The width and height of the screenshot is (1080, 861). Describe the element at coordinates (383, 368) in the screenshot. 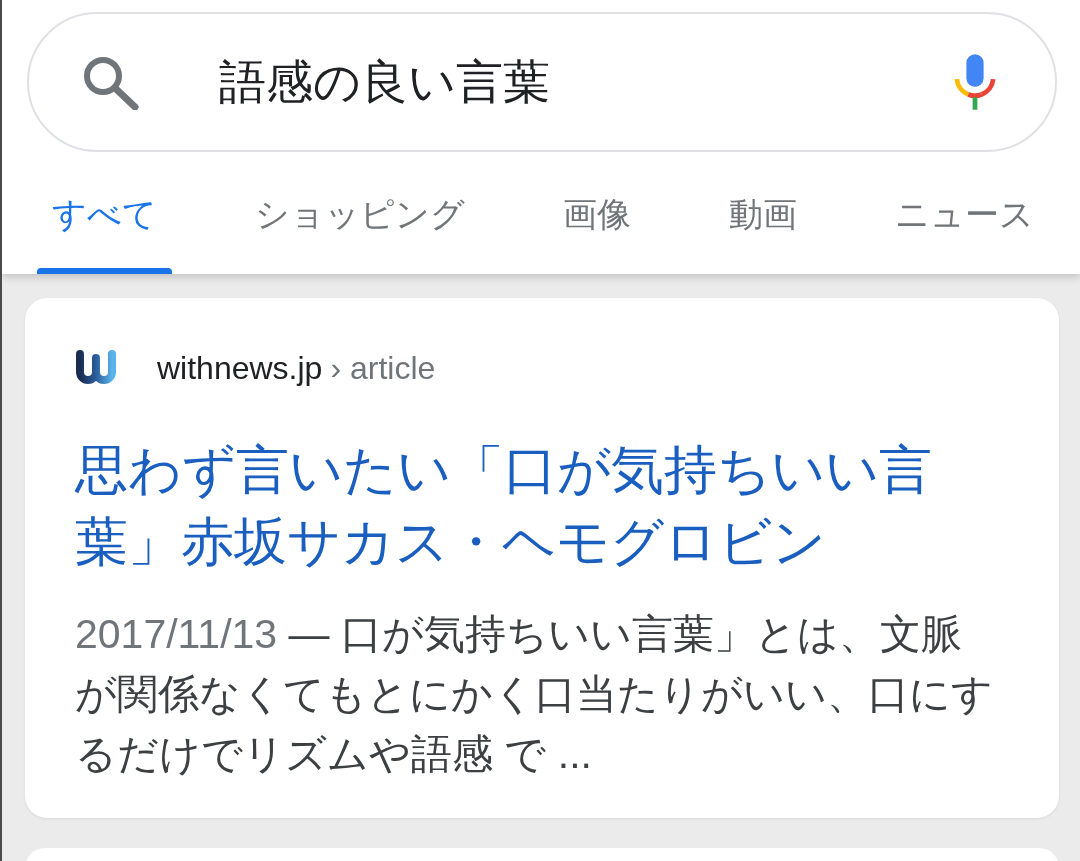

I see `result-path: › article` at that location.